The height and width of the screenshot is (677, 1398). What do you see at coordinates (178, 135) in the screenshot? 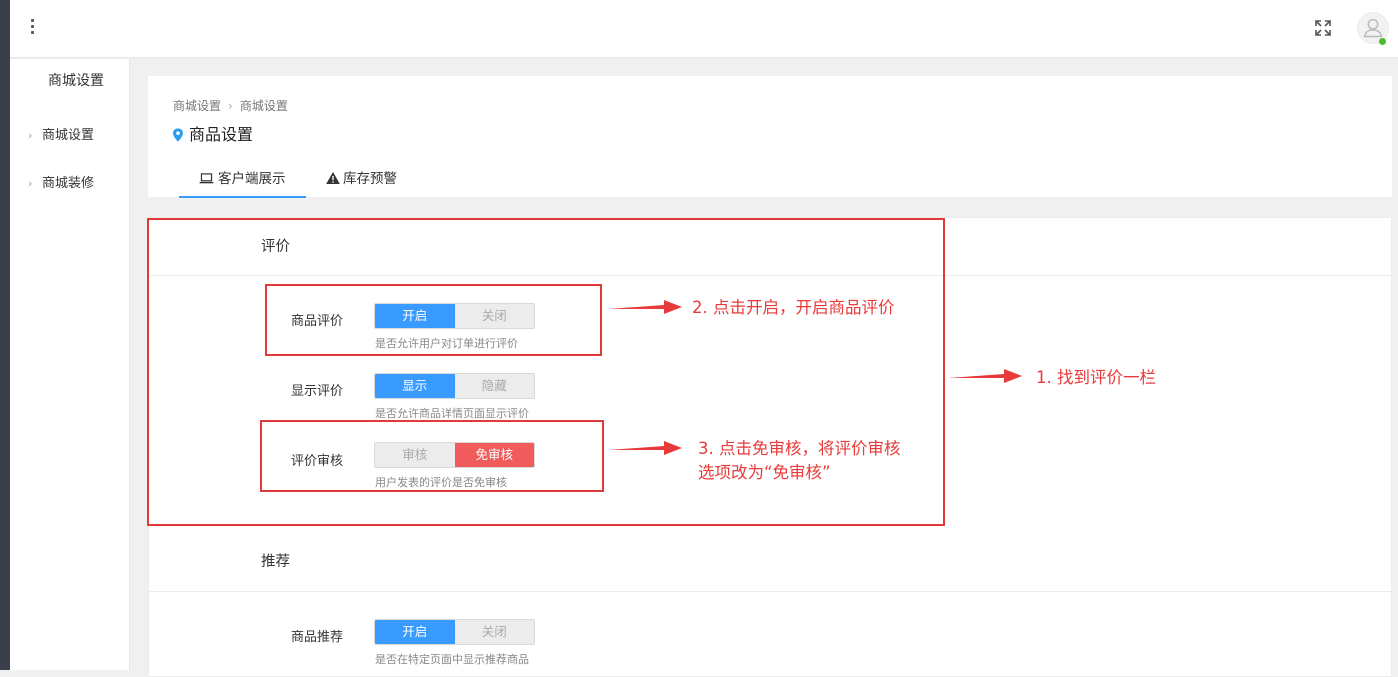
I see `location-pin-icon` at bounding box center [178, 135].